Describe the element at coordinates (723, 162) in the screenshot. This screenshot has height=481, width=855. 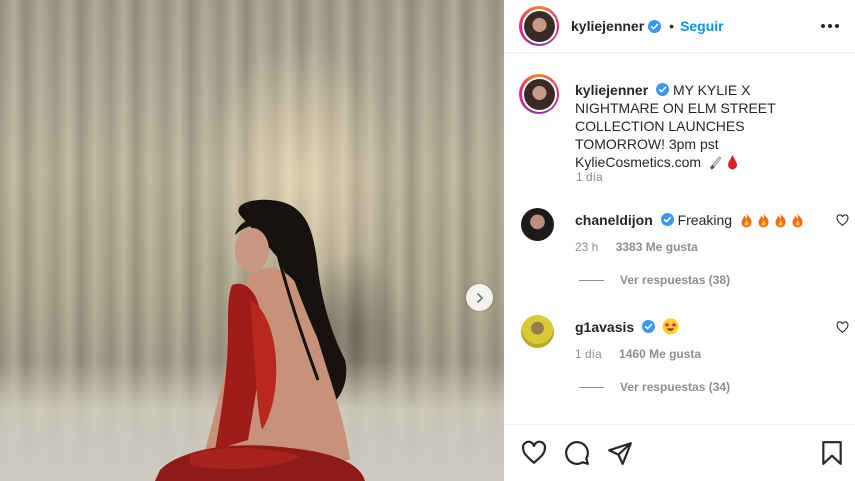
I see `caption-emojis` at that location.